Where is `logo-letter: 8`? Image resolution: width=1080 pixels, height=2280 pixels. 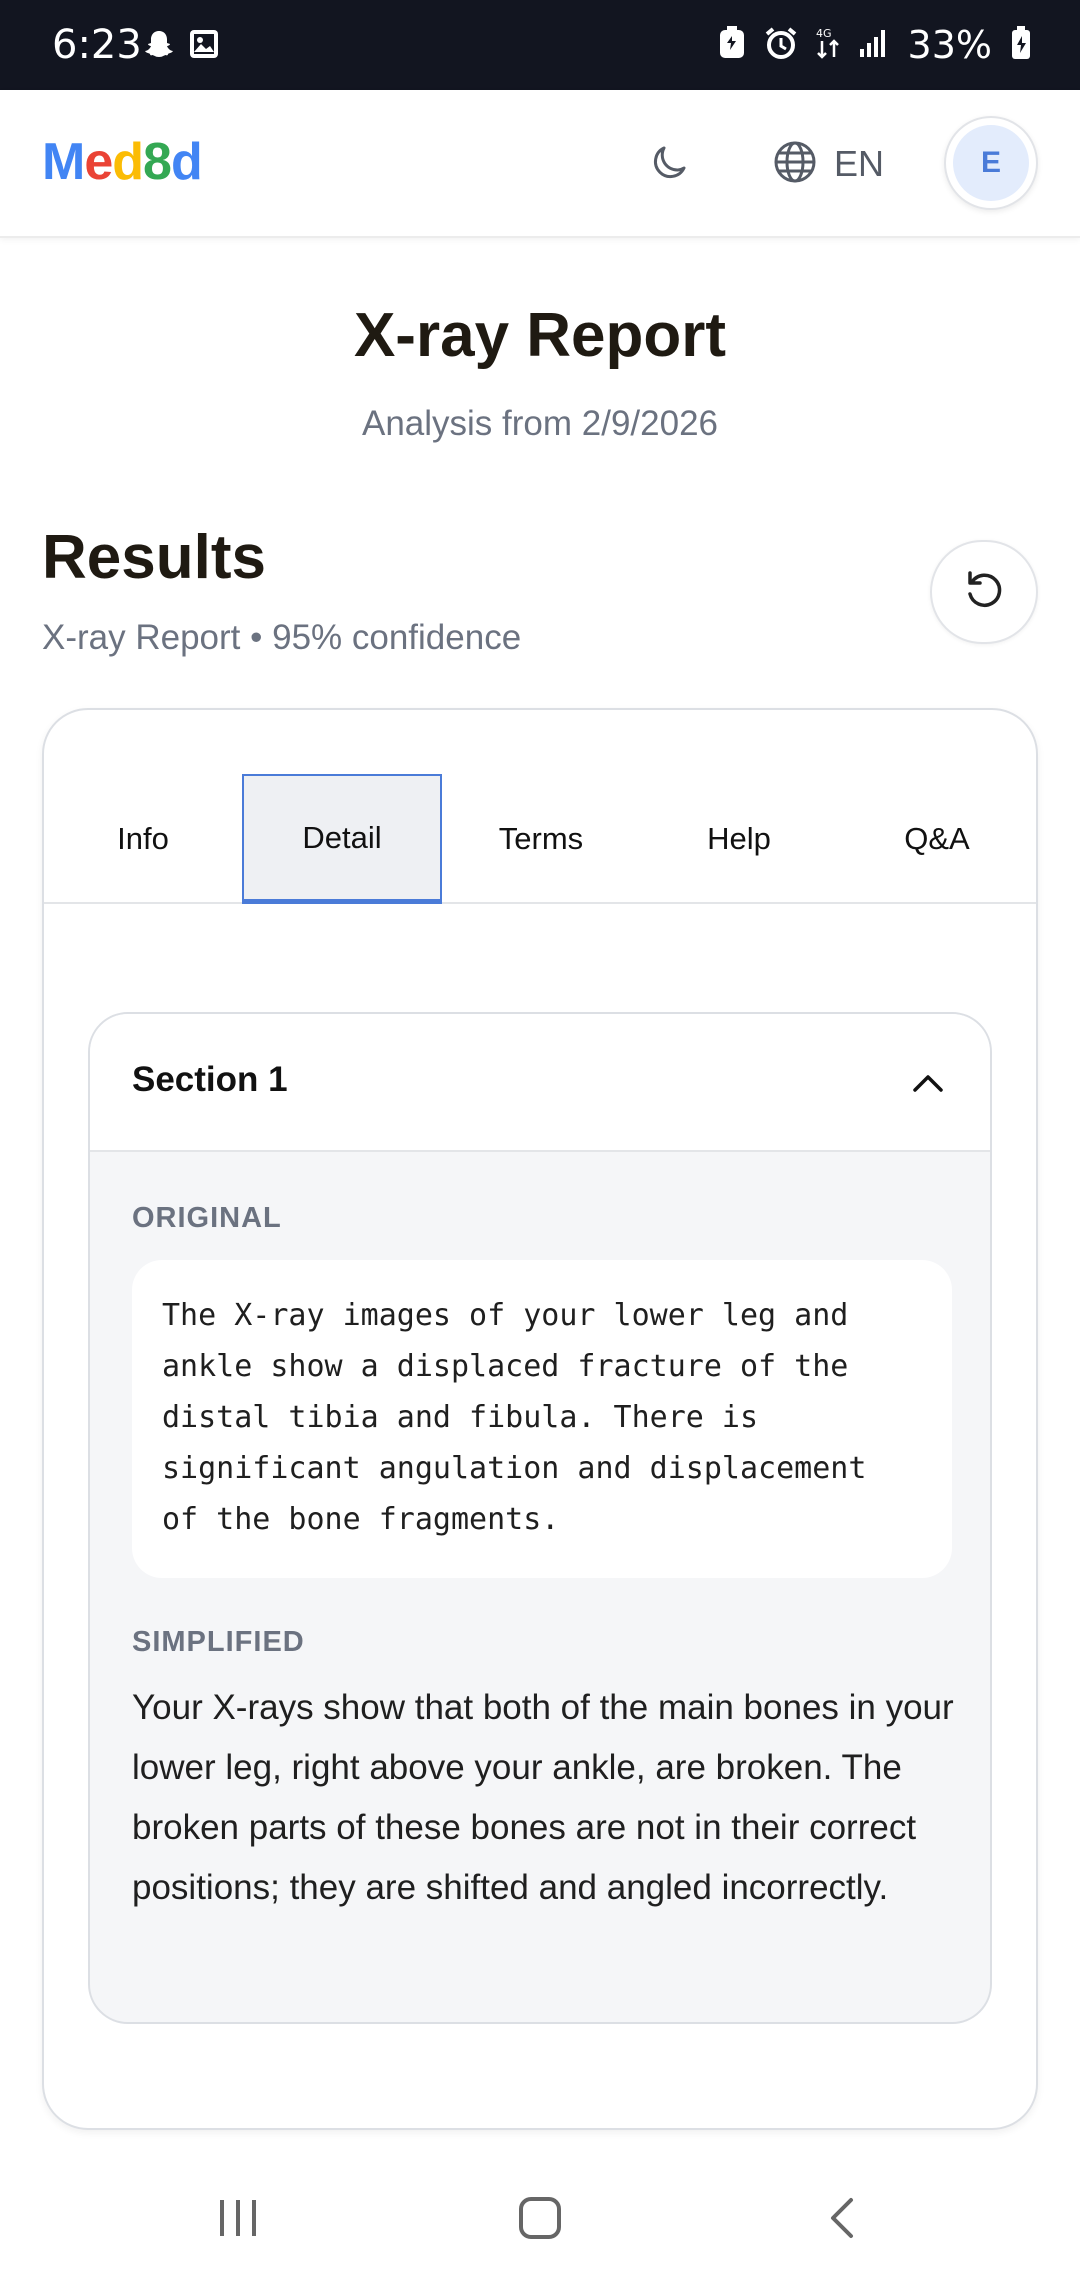 logo-letter: 8 is located at coordinates (157, 162).